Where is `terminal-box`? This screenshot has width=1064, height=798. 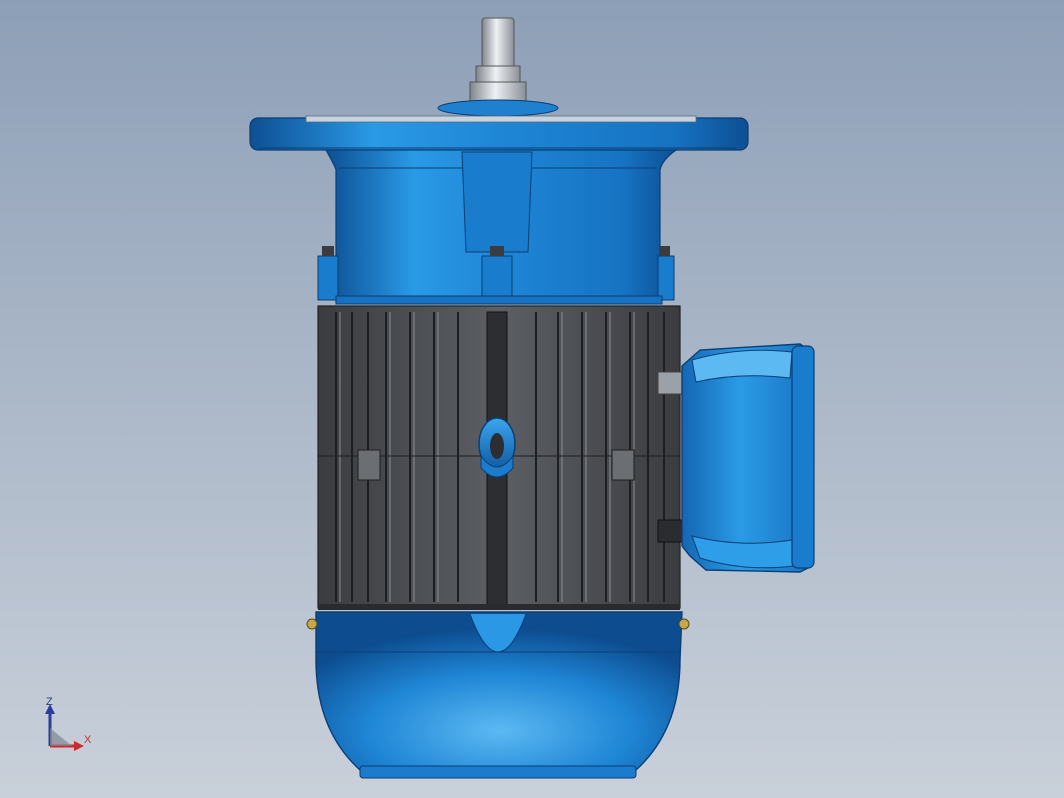 terminal-box is located at coordinates (736, 458).